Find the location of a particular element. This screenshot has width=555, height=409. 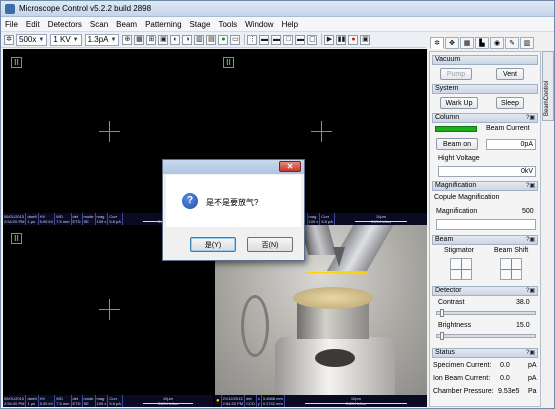

databar-scalebar: 10μmCU5-Helios is located at coordinates (356, 401).